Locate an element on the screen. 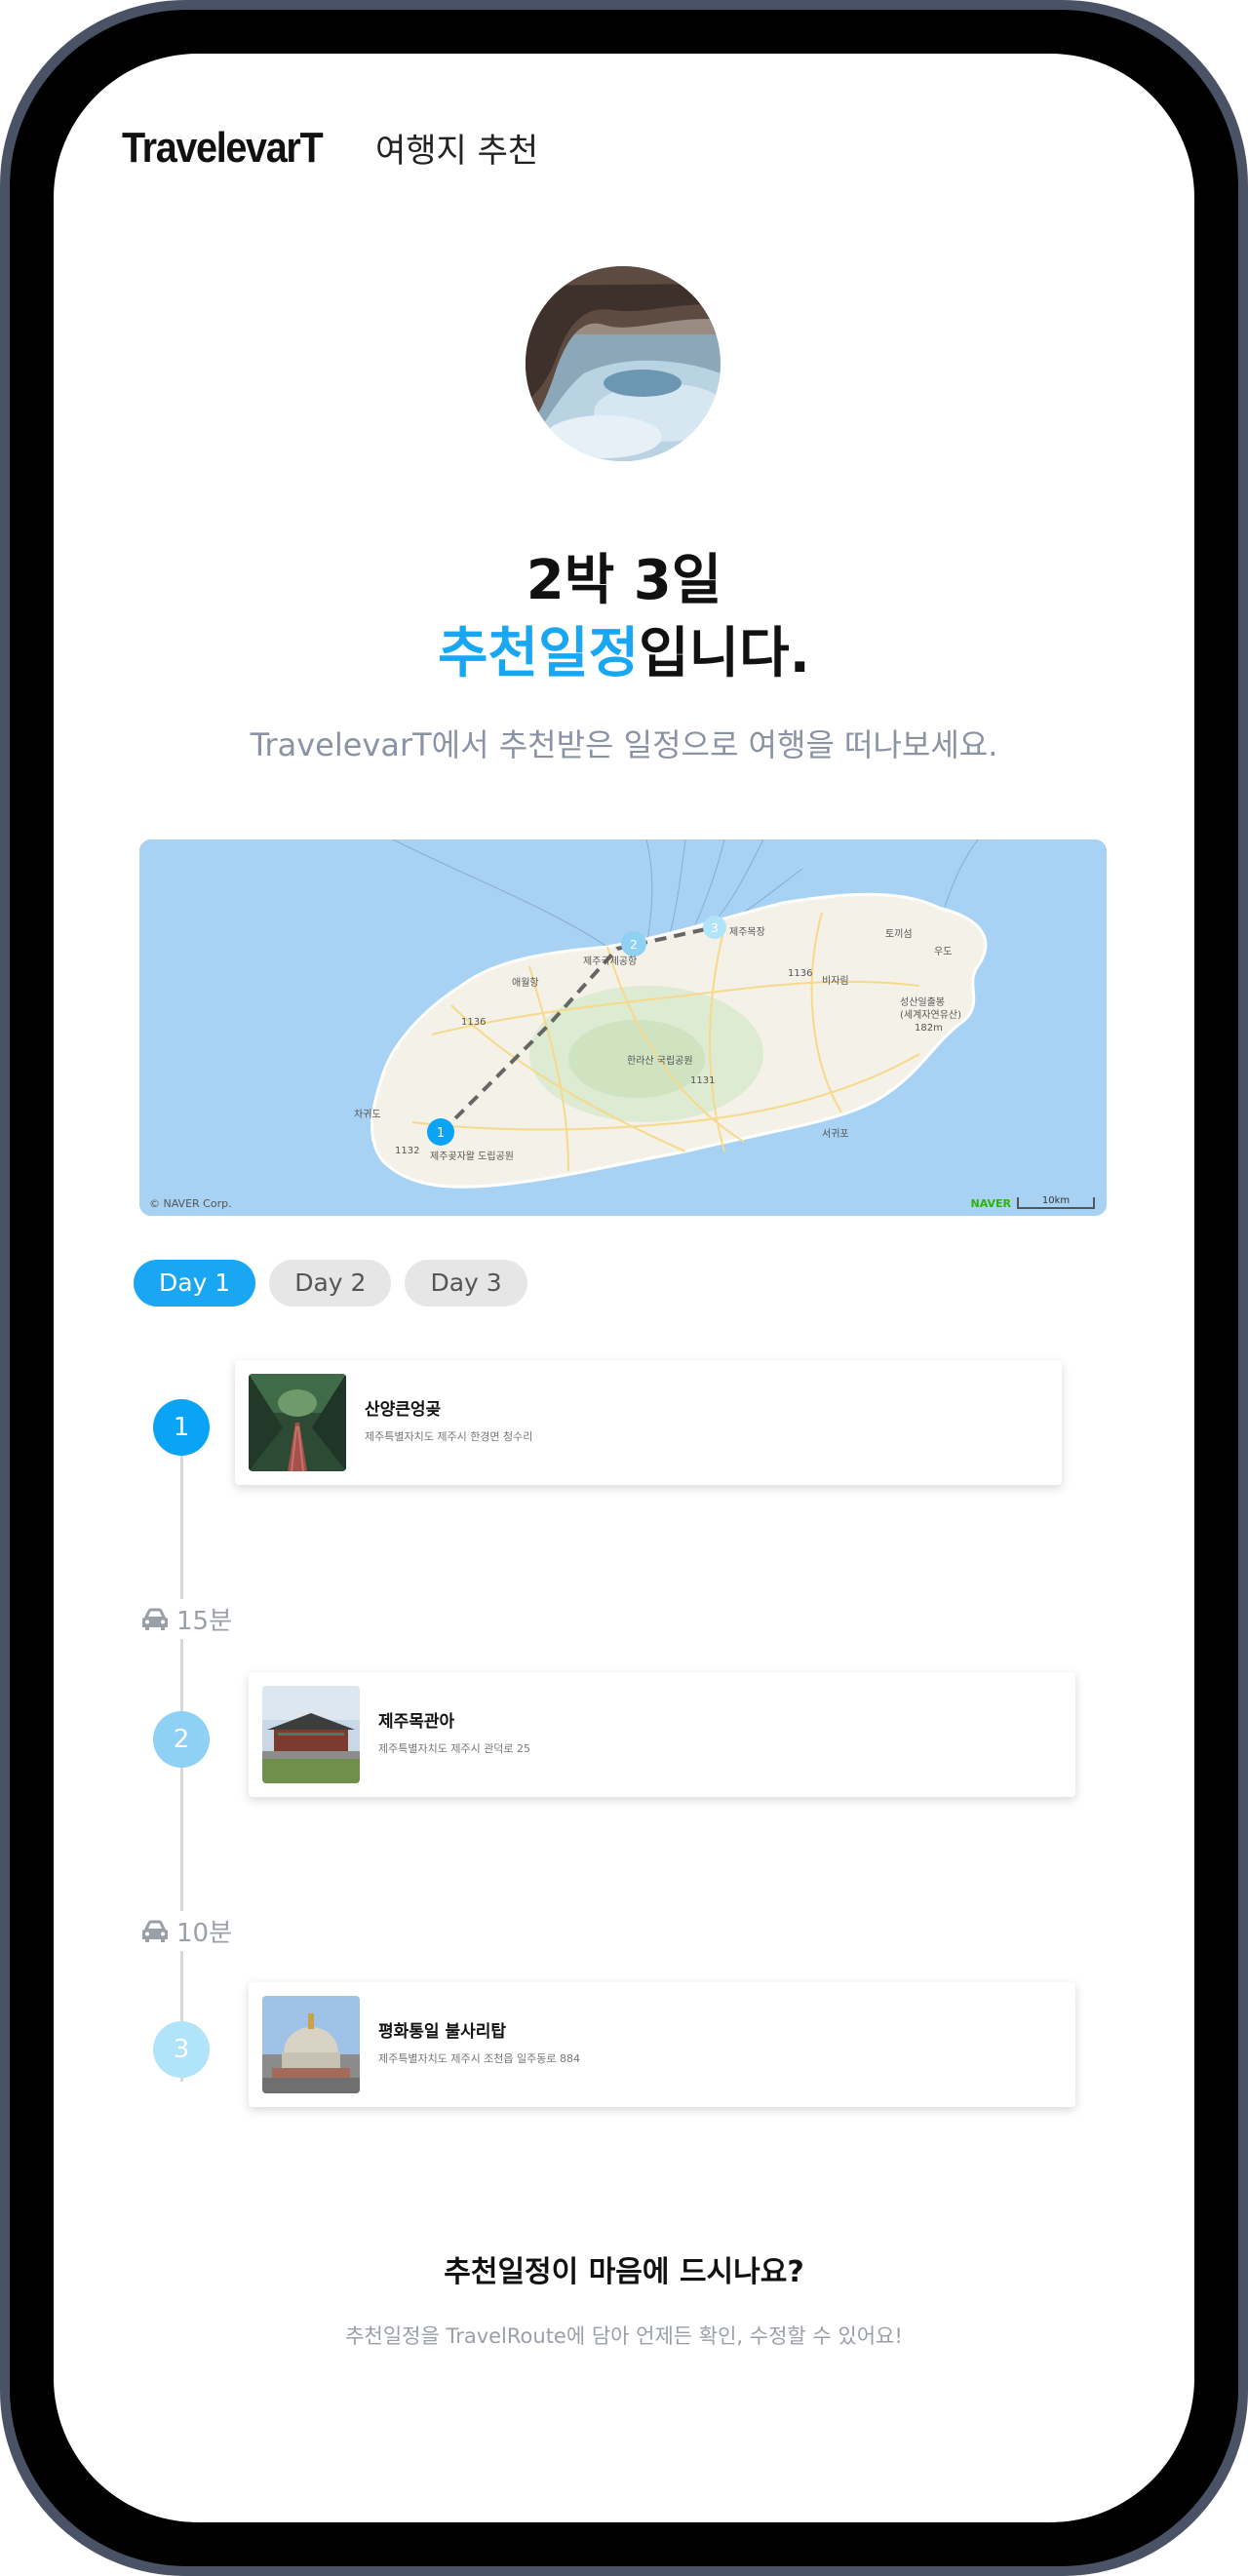 The image size is (1248, 2576). place-name-1: 산양큰엉곶 is located at coordinates (403, 1410).